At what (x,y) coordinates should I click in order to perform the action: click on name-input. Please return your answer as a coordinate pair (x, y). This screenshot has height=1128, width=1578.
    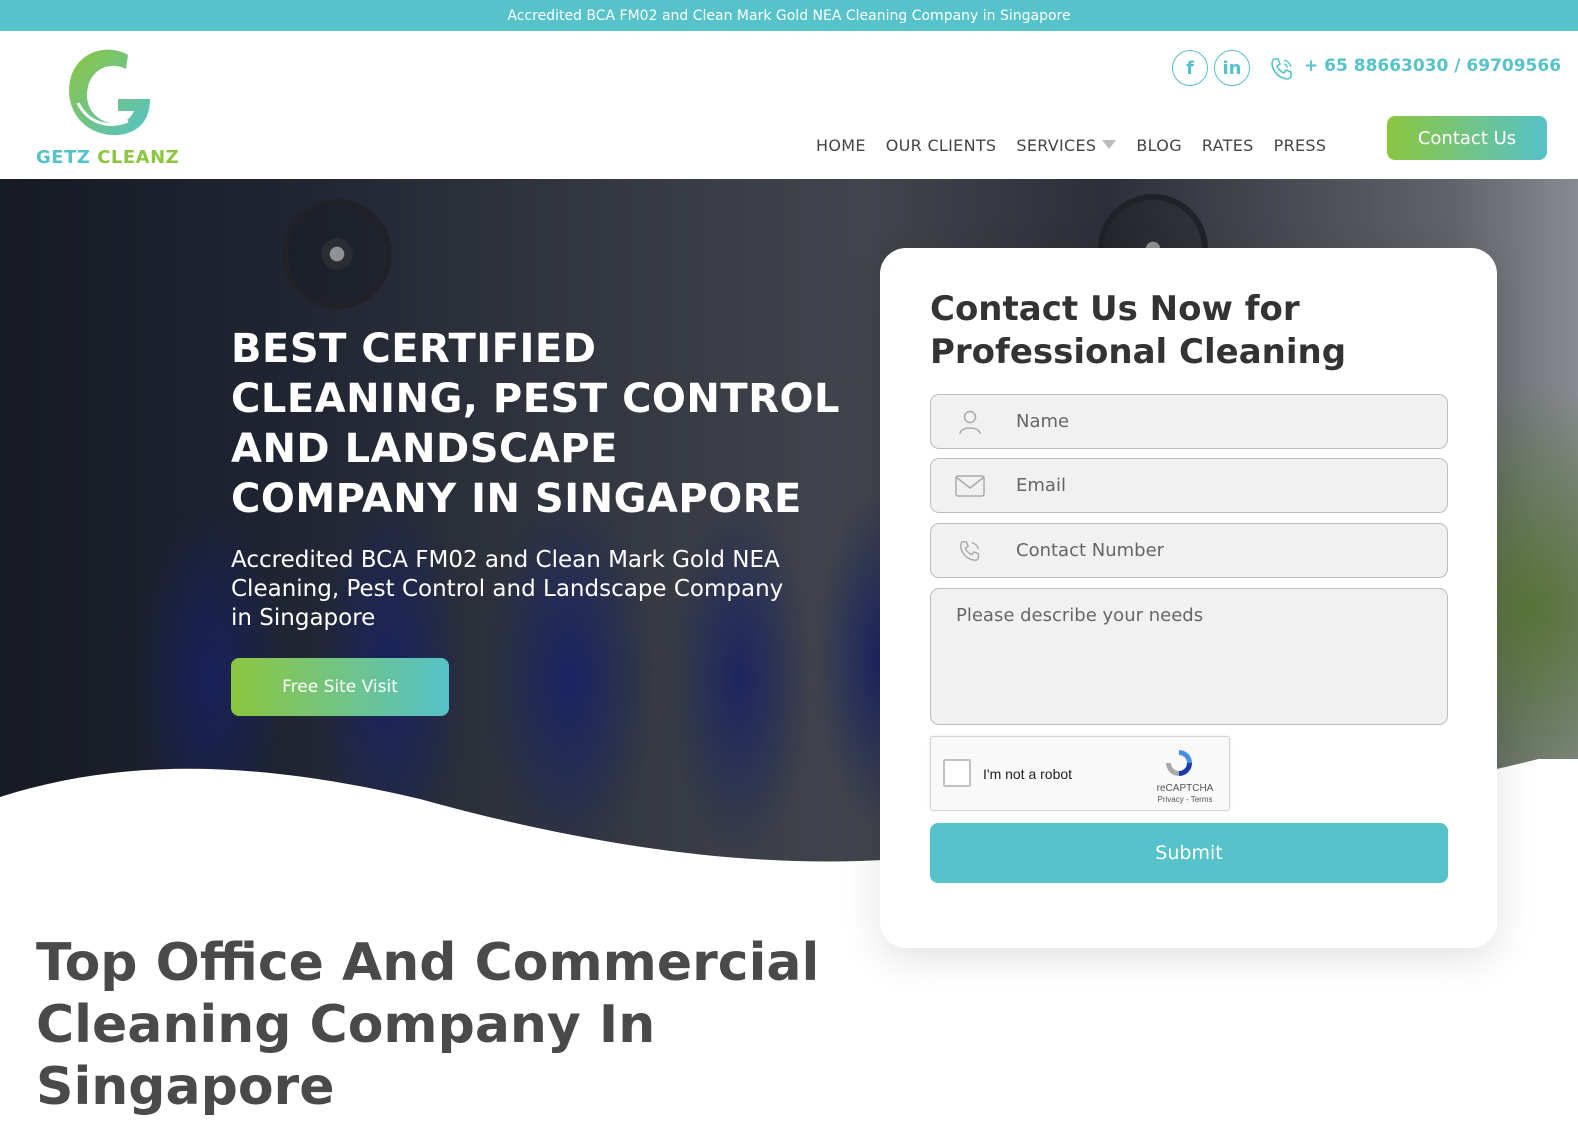
    Looking at the image, I should click on (1216, 421).